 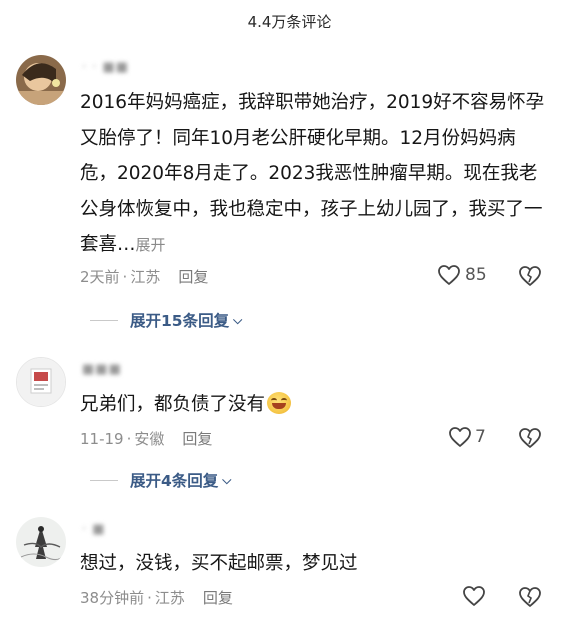 I want to click on expand-link: 展开, so click(x=151, y=245).